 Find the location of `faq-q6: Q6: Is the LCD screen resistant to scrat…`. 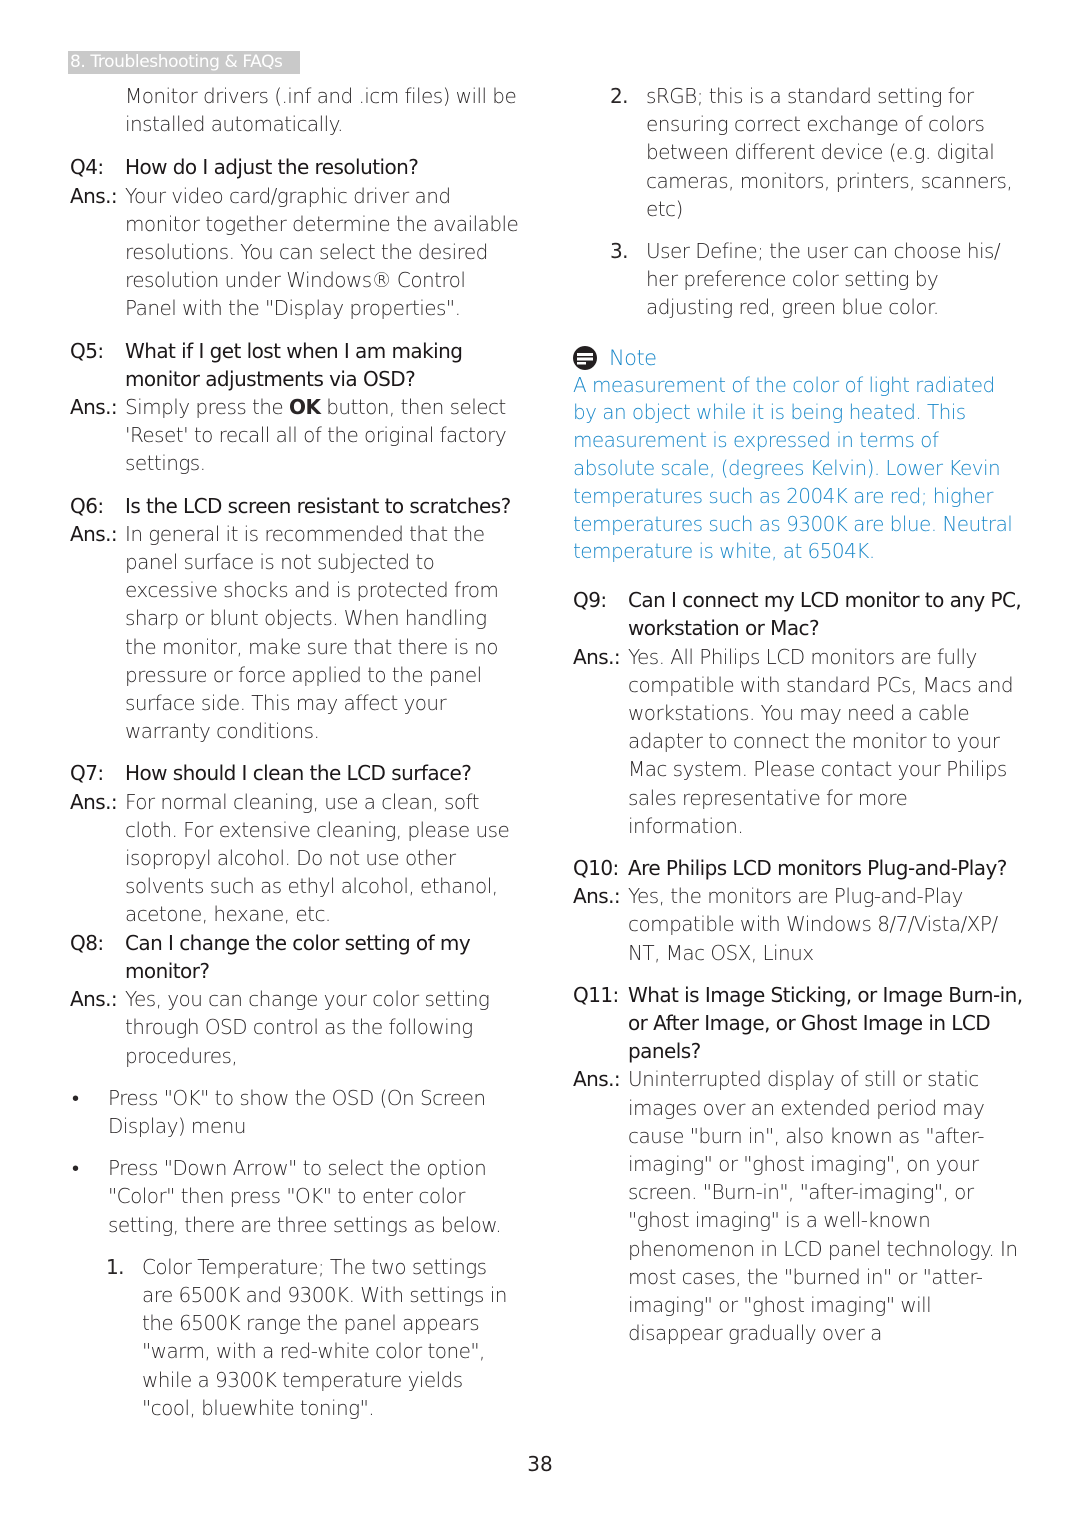

faq-q6: Q6: Is the LCD screen resistant to scrat… is located at coordinates (295, 619).